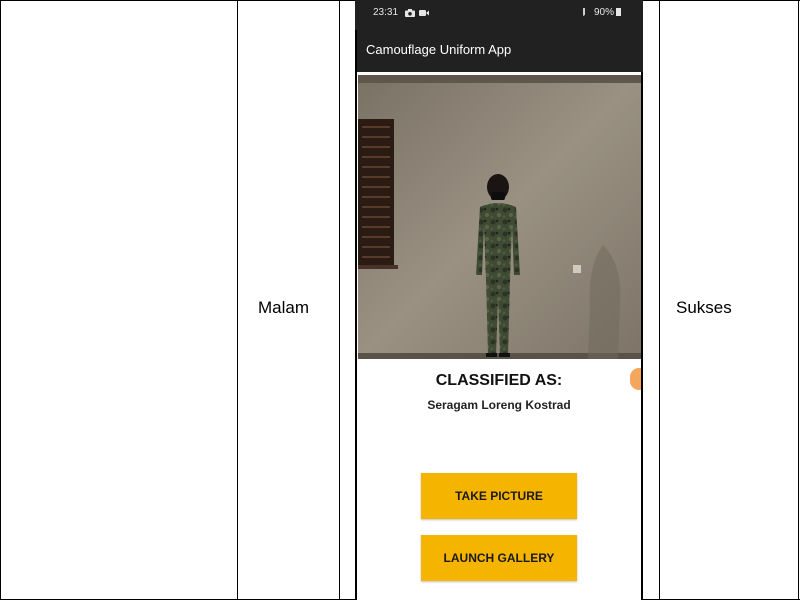  What do you see at coordinates (499, 496) in the screenshot?
I see `take-picture-button: TAKE PICTURE` at bounding box center [499, 496].